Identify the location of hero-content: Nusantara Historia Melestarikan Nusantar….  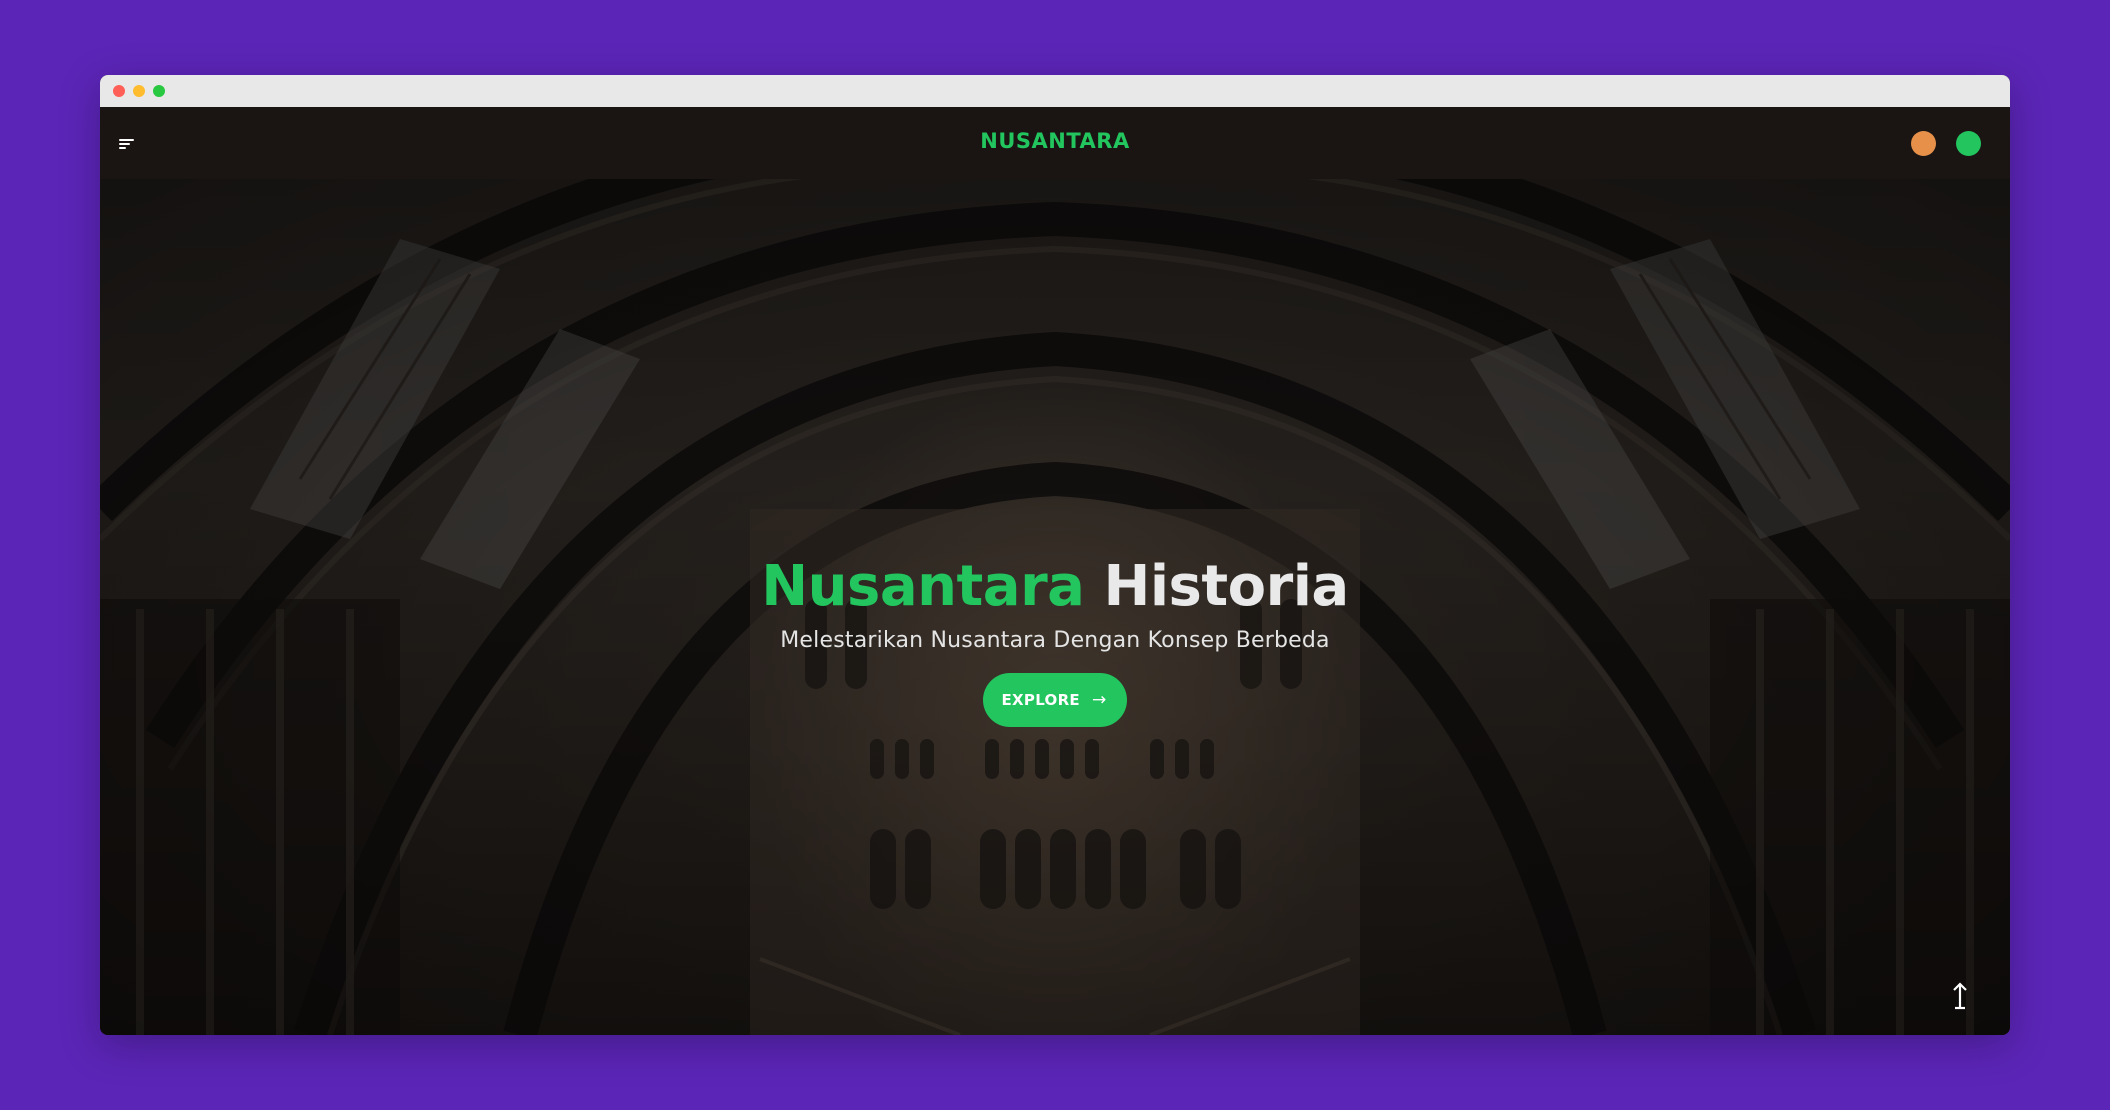
(1055, 640).